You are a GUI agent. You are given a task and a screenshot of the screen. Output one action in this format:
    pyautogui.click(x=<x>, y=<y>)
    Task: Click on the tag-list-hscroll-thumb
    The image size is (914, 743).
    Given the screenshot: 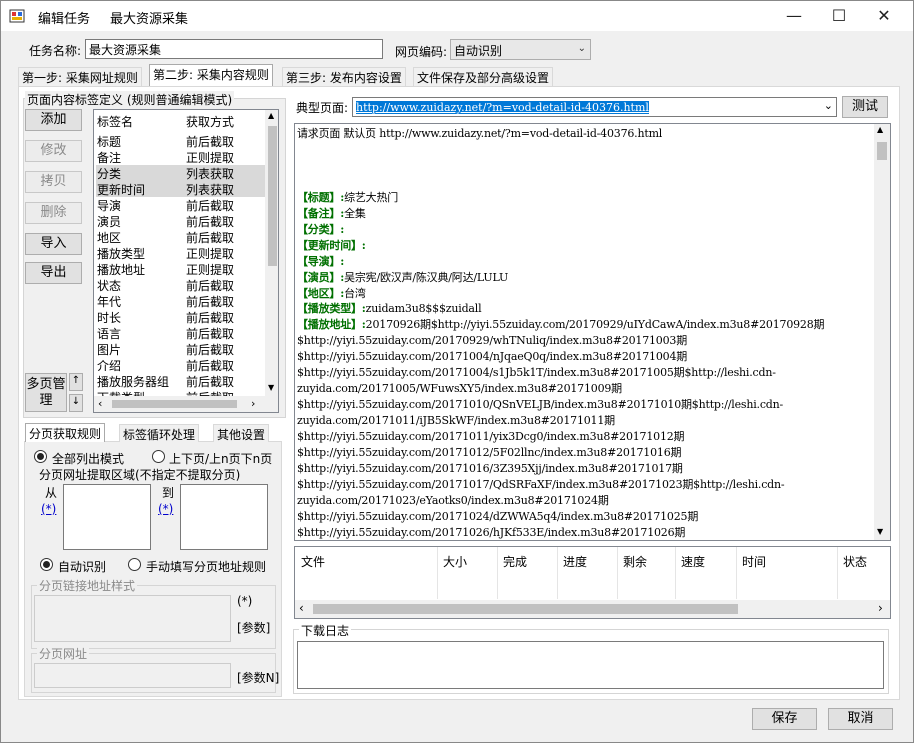 What is the action you would take?
    pyautogui.click(x=174, y=404)
    